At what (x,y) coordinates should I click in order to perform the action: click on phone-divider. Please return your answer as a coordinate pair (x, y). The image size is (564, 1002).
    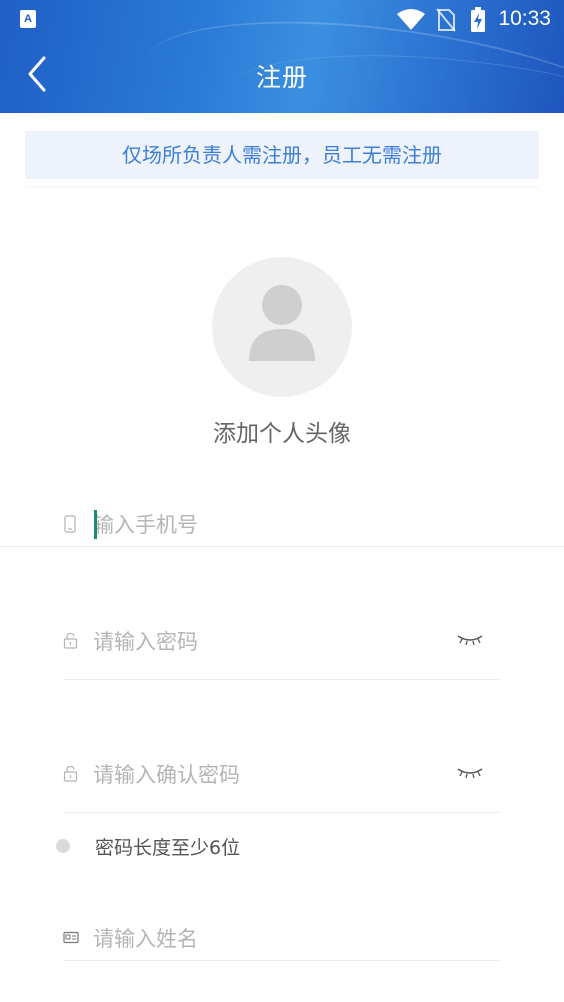
    Looking at the image, I should click on (282, 546).